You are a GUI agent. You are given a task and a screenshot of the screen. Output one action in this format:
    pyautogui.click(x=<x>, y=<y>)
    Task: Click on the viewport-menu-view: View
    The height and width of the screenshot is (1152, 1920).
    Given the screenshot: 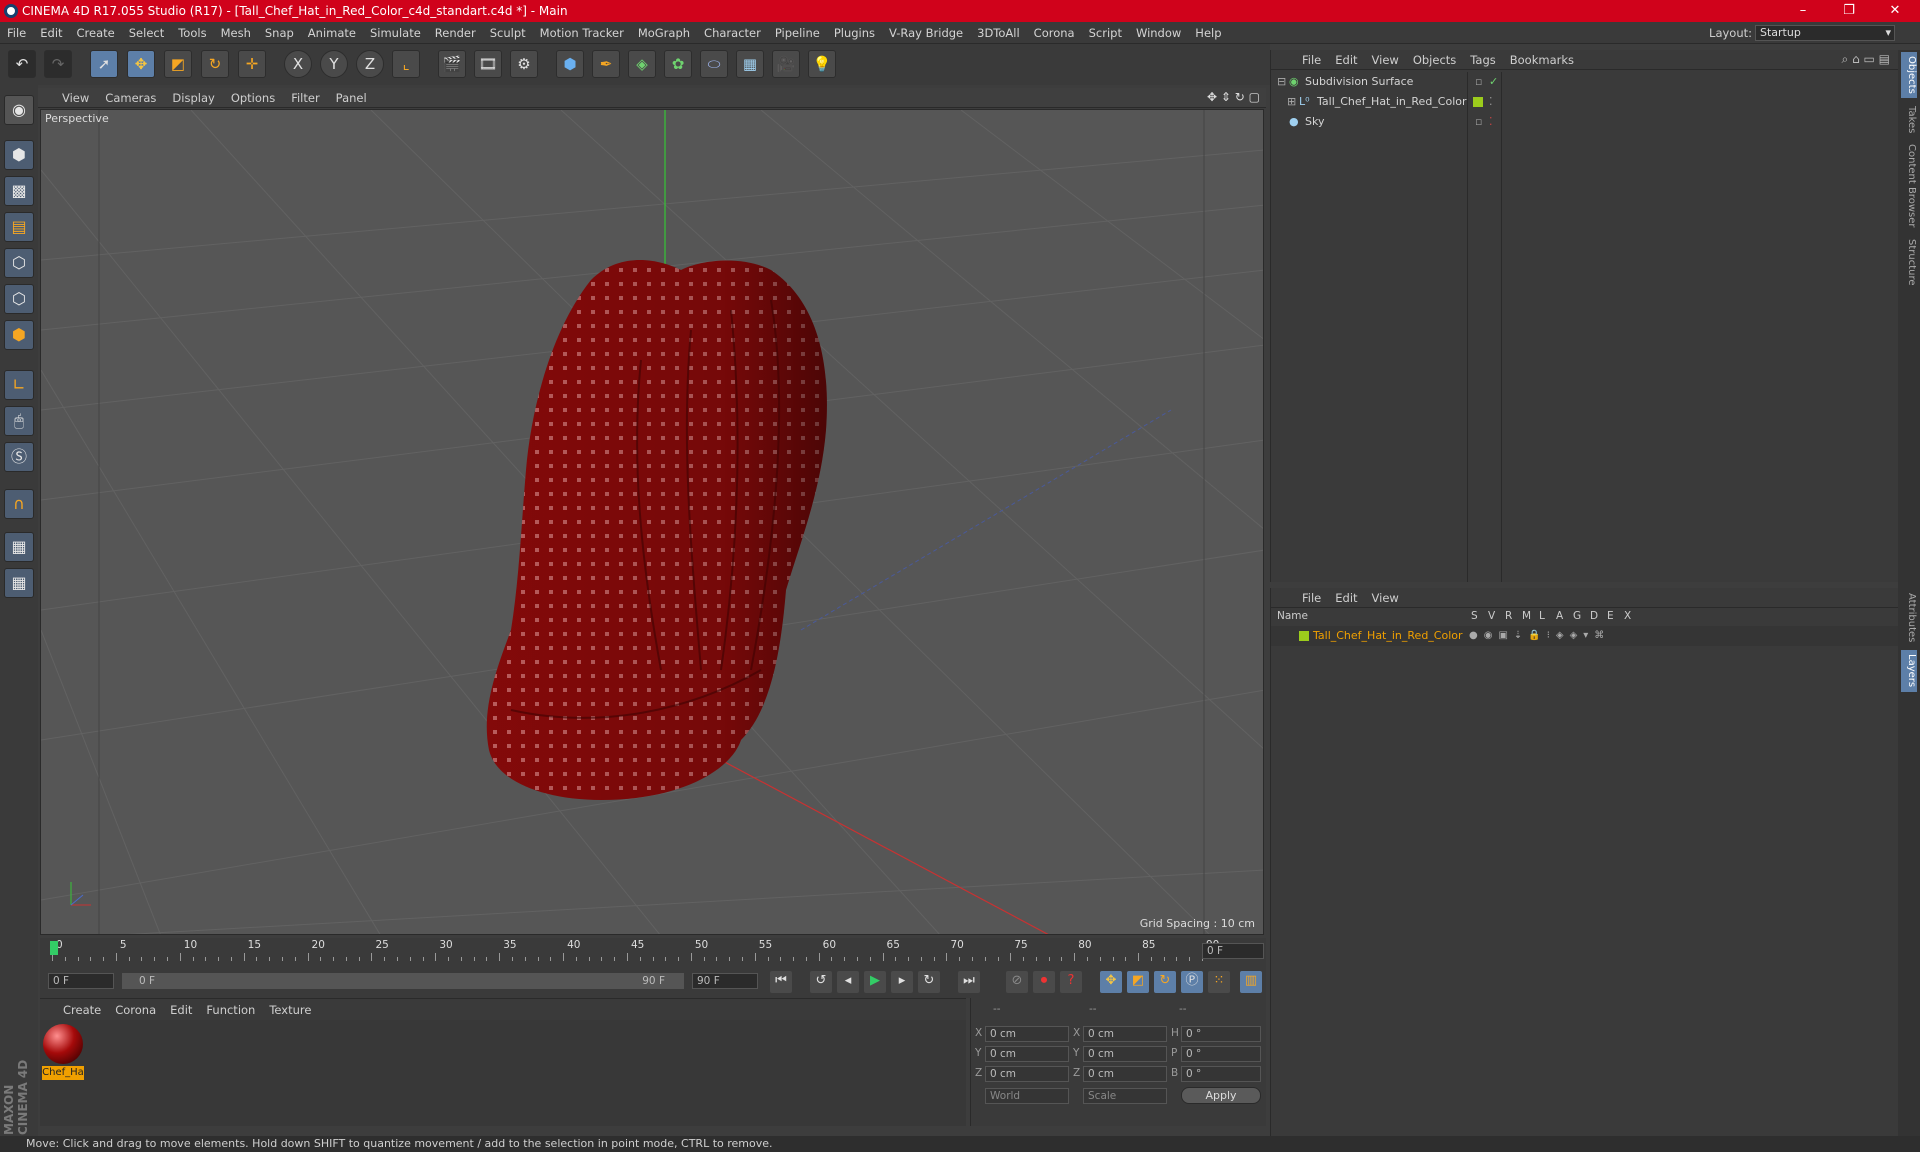 What is the action you would take?
    pyautogui.click(x=75, y=98)
    